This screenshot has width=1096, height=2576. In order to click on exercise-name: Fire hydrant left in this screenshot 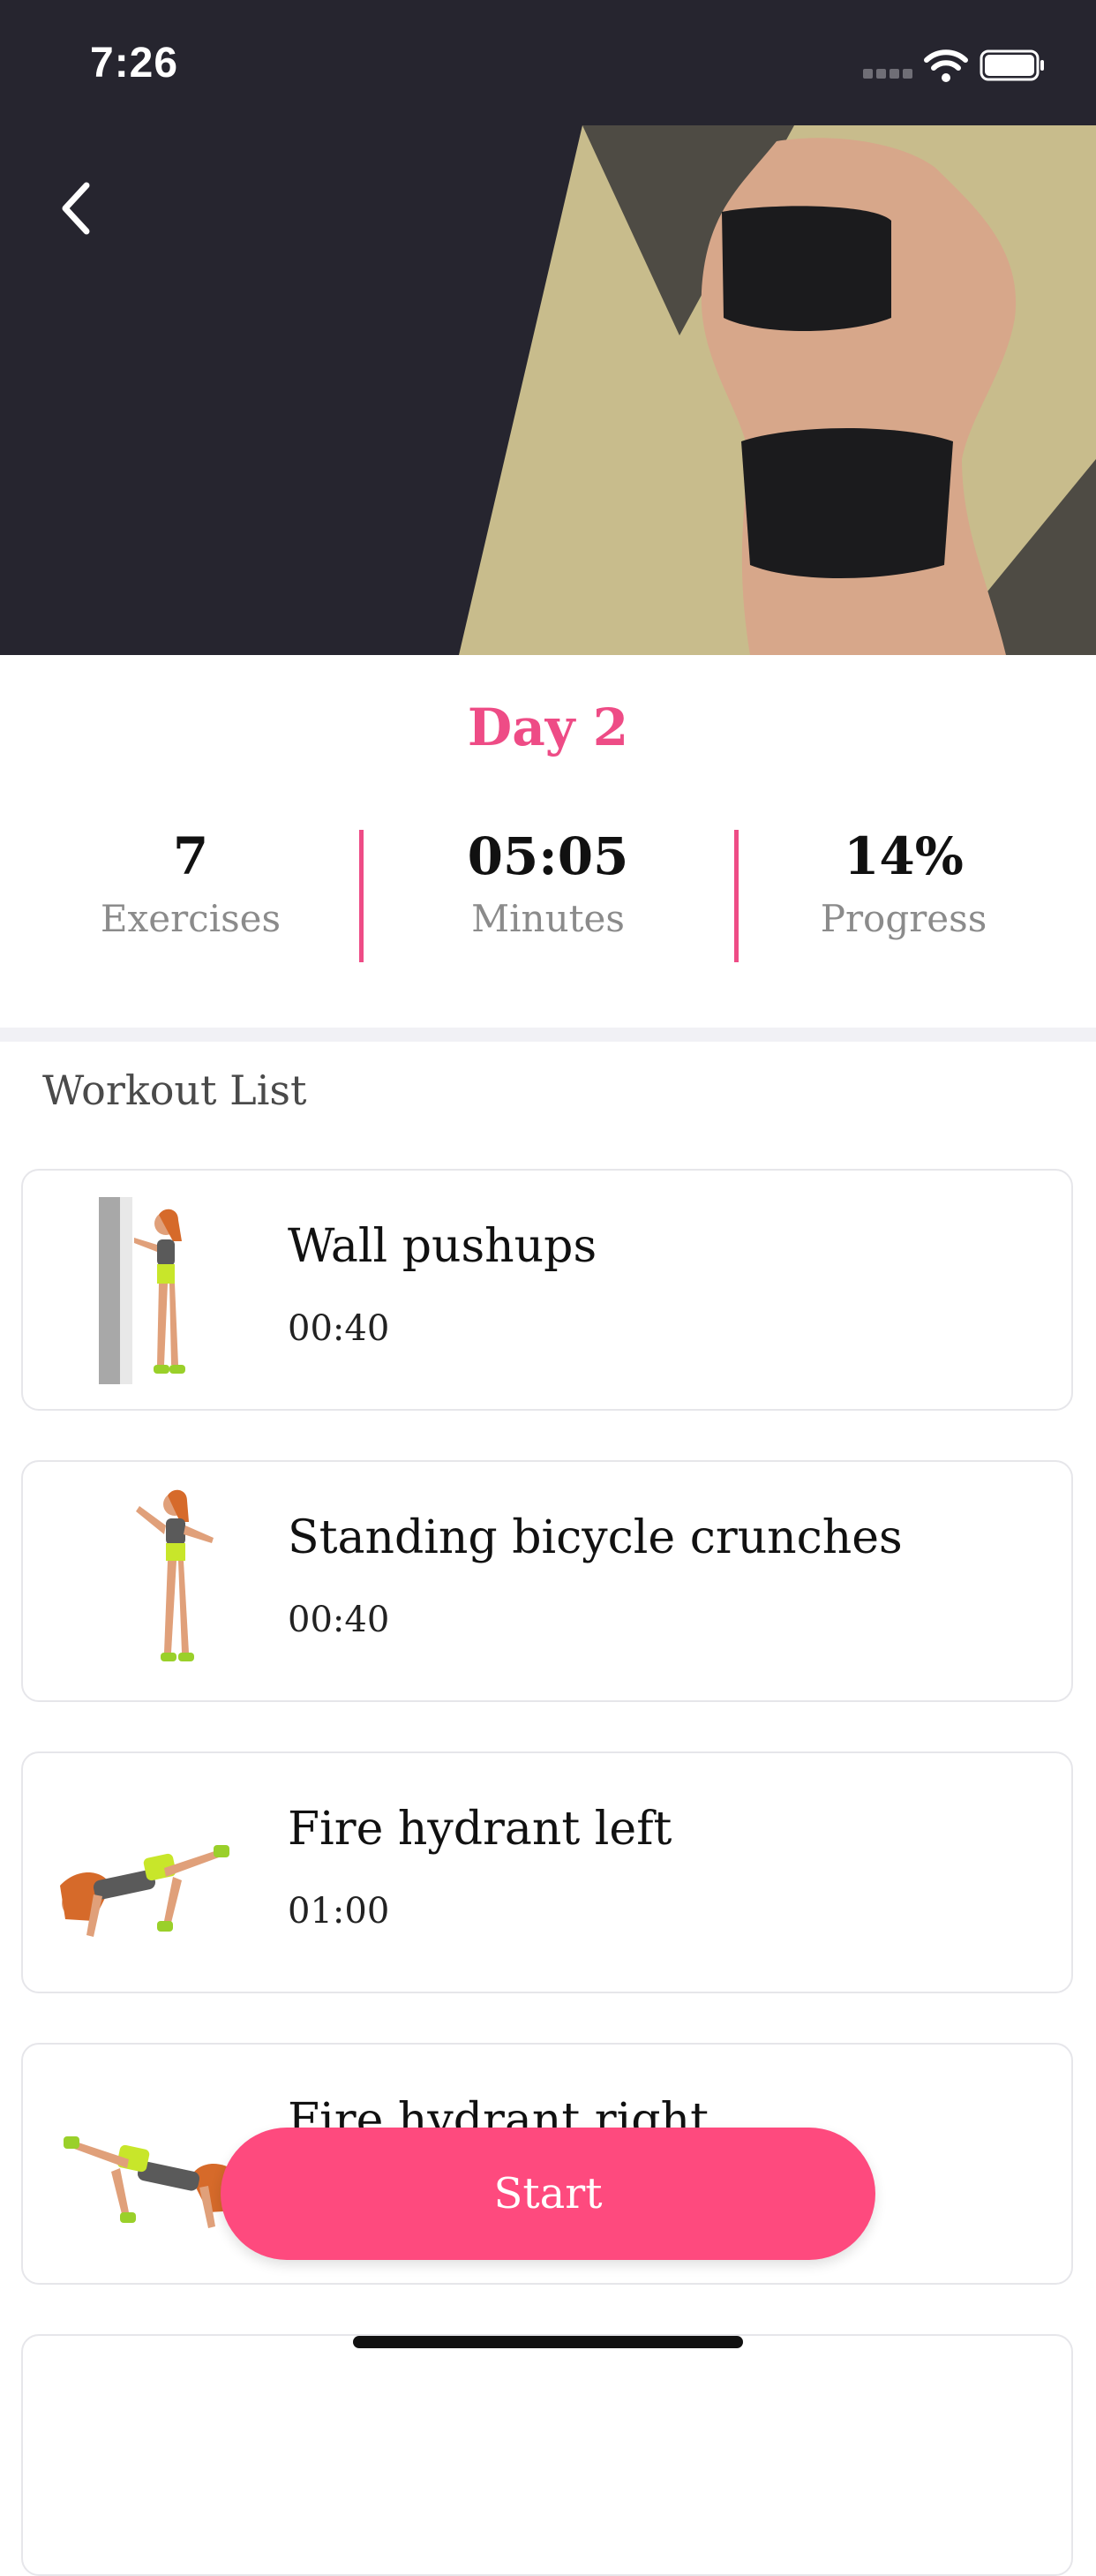, I will do `click(480, 1830)`.